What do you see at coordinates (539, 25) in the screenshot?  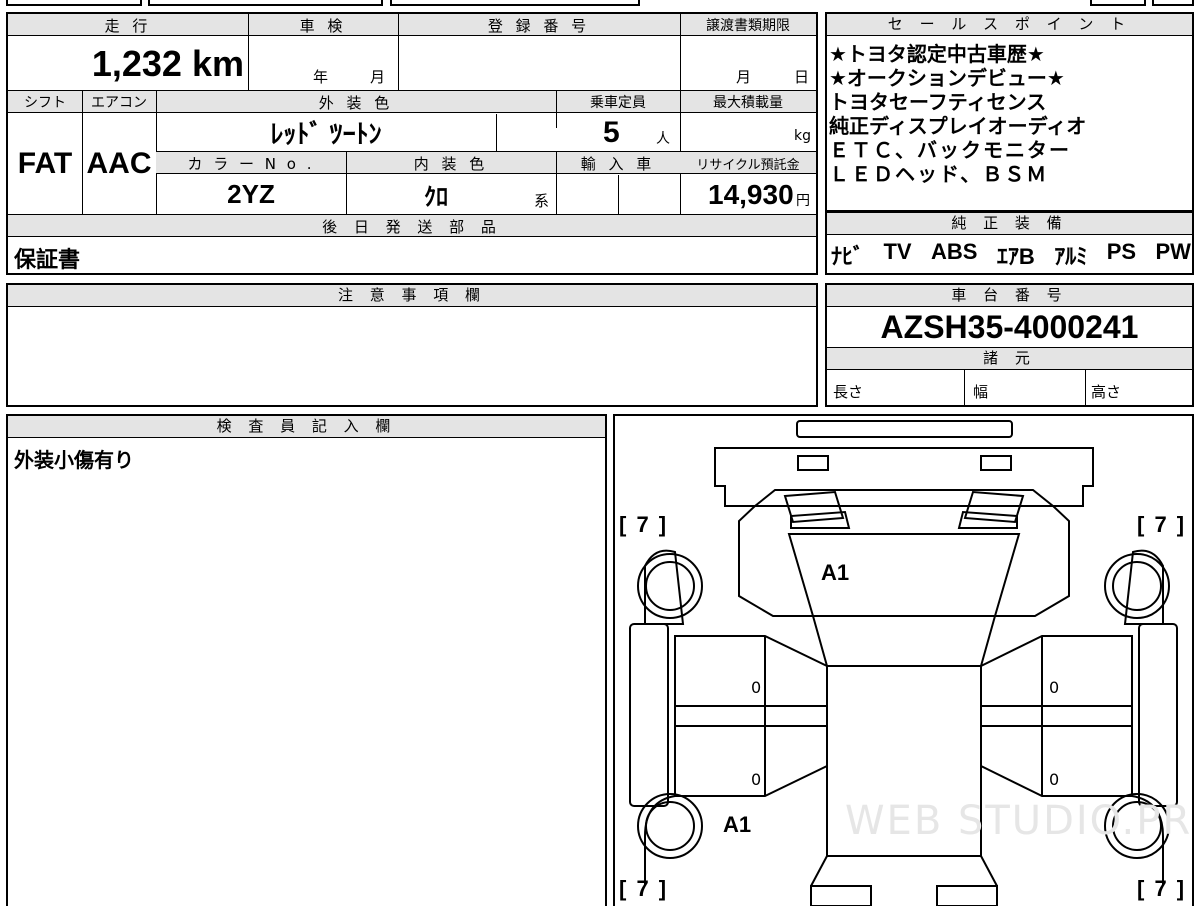 I see `registration-label: 登 録 番 号` at bounding box center [539, 25].